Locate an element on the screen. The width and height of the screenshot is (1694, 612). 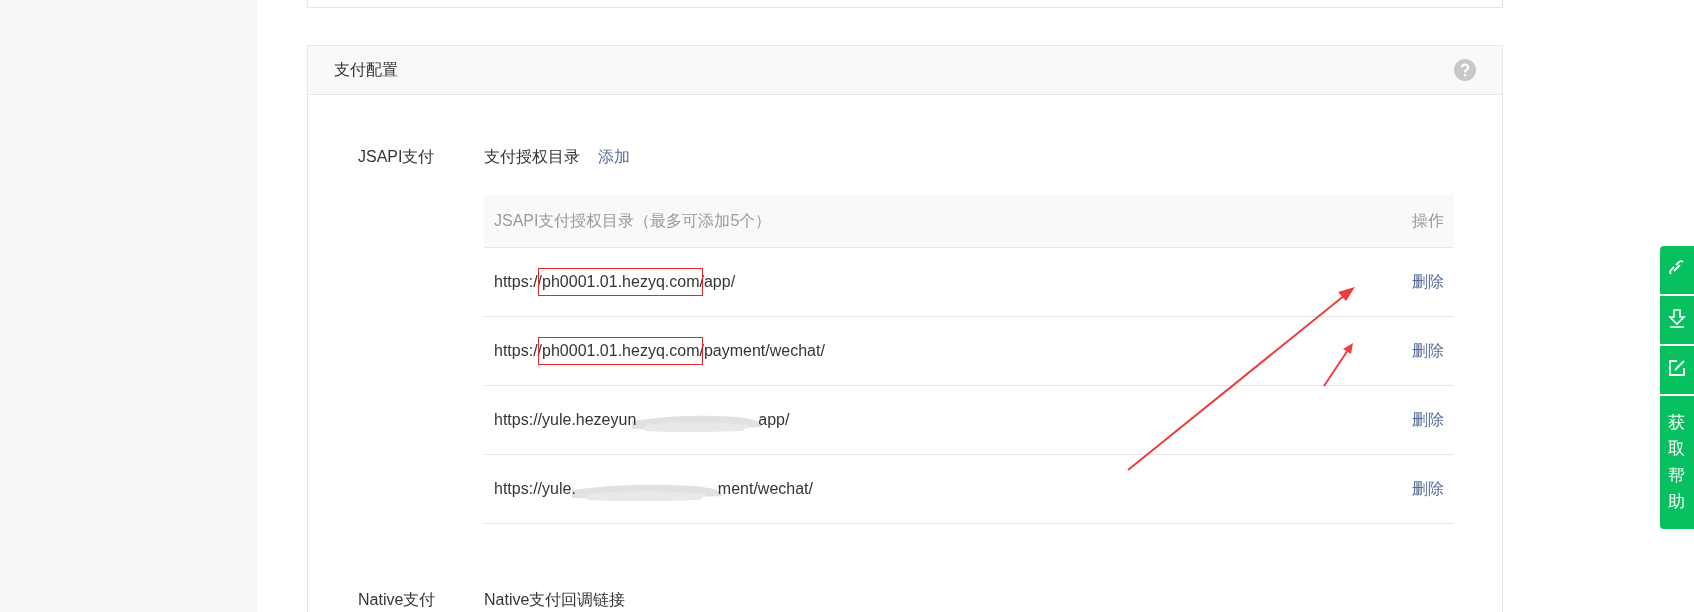
url-text: https://yule.hezeyun is located at coordinates (565, 420).